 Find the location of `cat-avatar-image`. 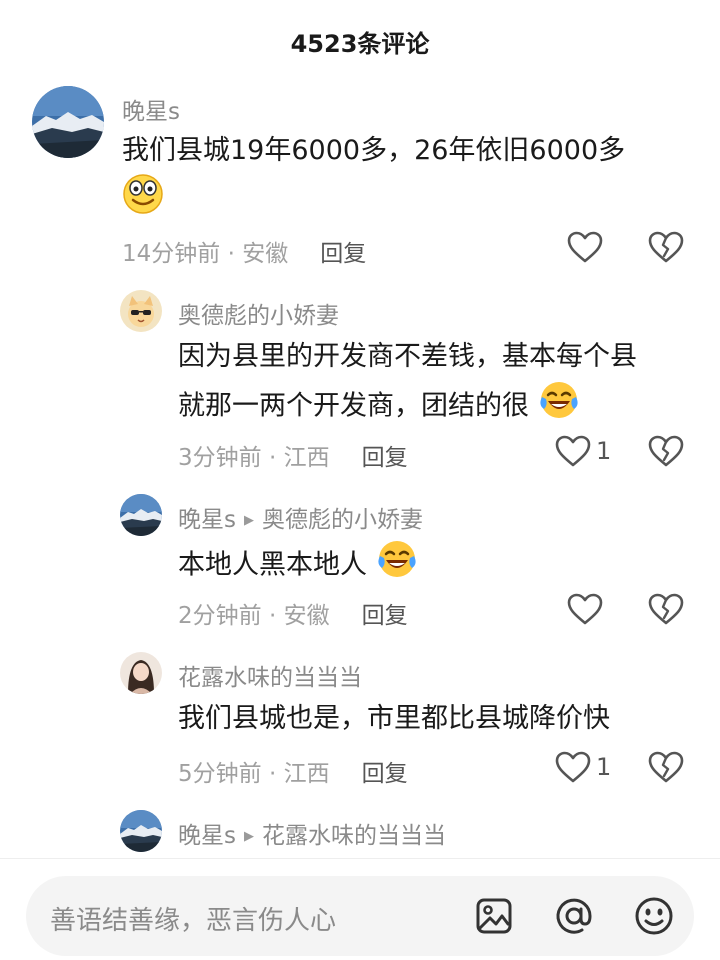

cat-avatar-image is located at coordinates (141, 311).